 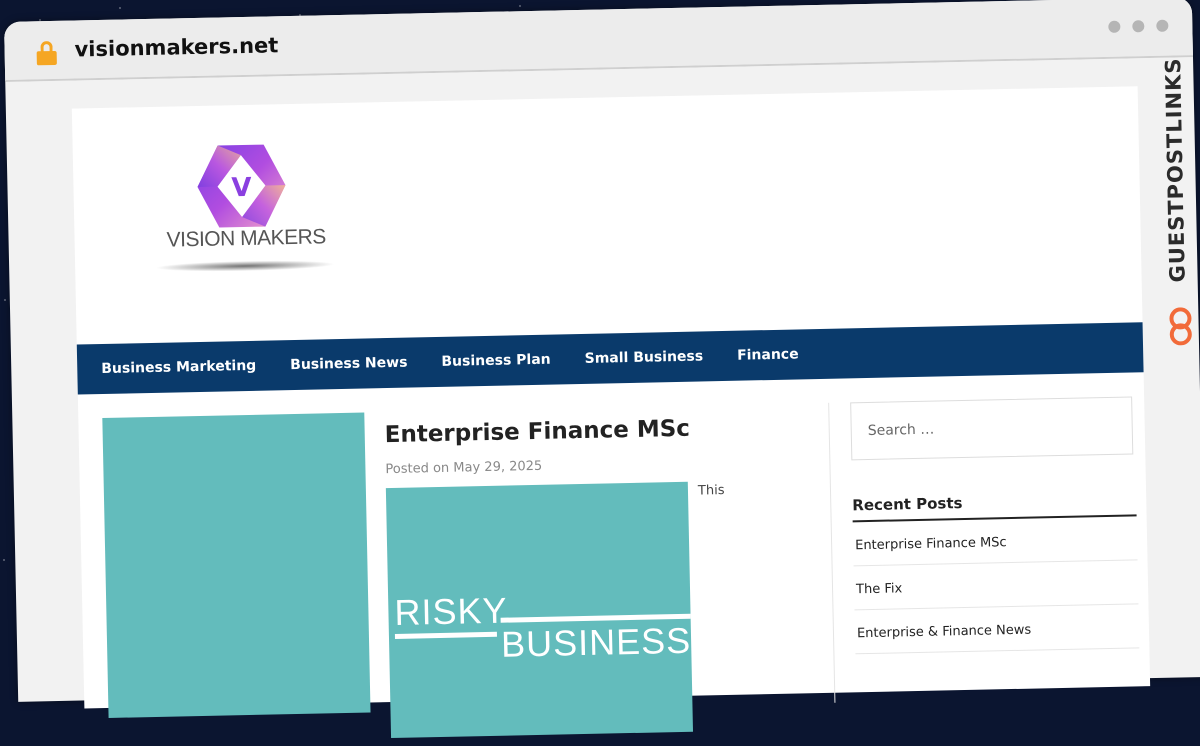 What do you see at coordinates (596, 642) in the screenshot?
I see `image-text-business: BUSINESS` at bounding box center [596, 642].